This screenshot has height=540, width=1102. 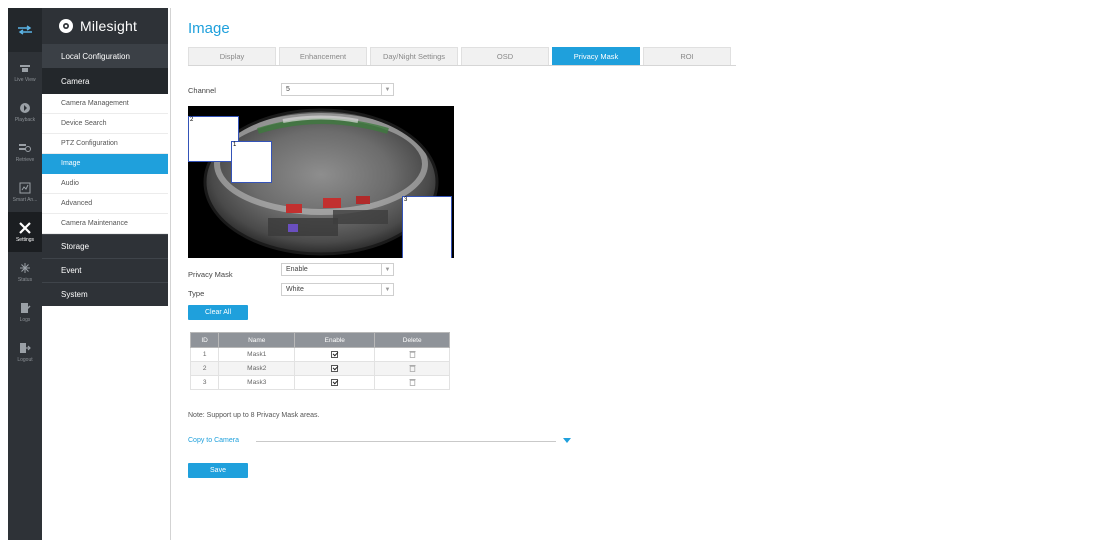 I want to click on panel-divider, so click(x=170, y=274).